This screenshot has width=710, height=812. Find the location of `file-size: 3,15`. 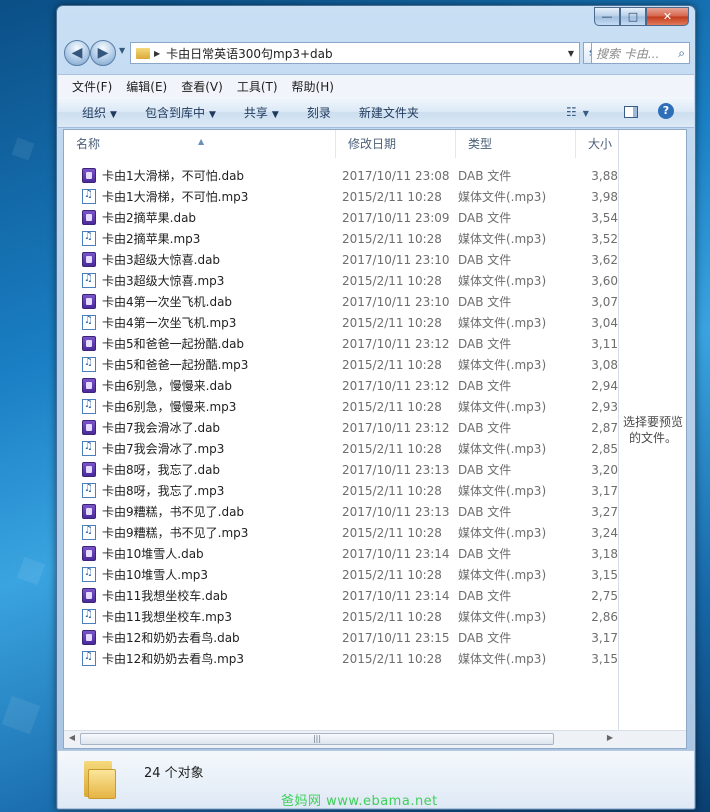

file-size: 3,15 is located at coordinates (604, 658).